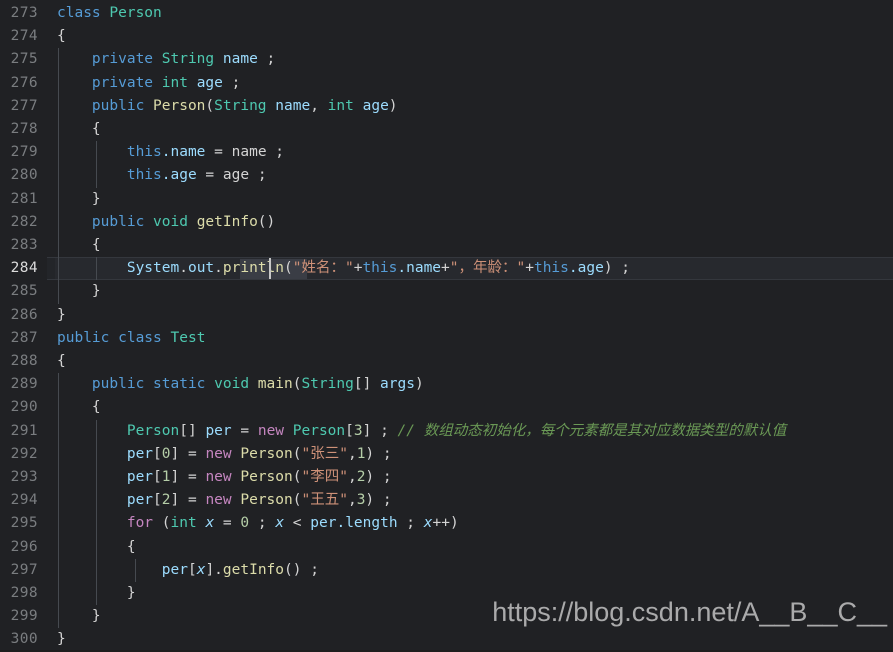 The height and width of the screenshot is (652, 893). Describe the element at coordinates (446, 152) in the screenshot. I see `code-line: this.name = name ;` at that location.